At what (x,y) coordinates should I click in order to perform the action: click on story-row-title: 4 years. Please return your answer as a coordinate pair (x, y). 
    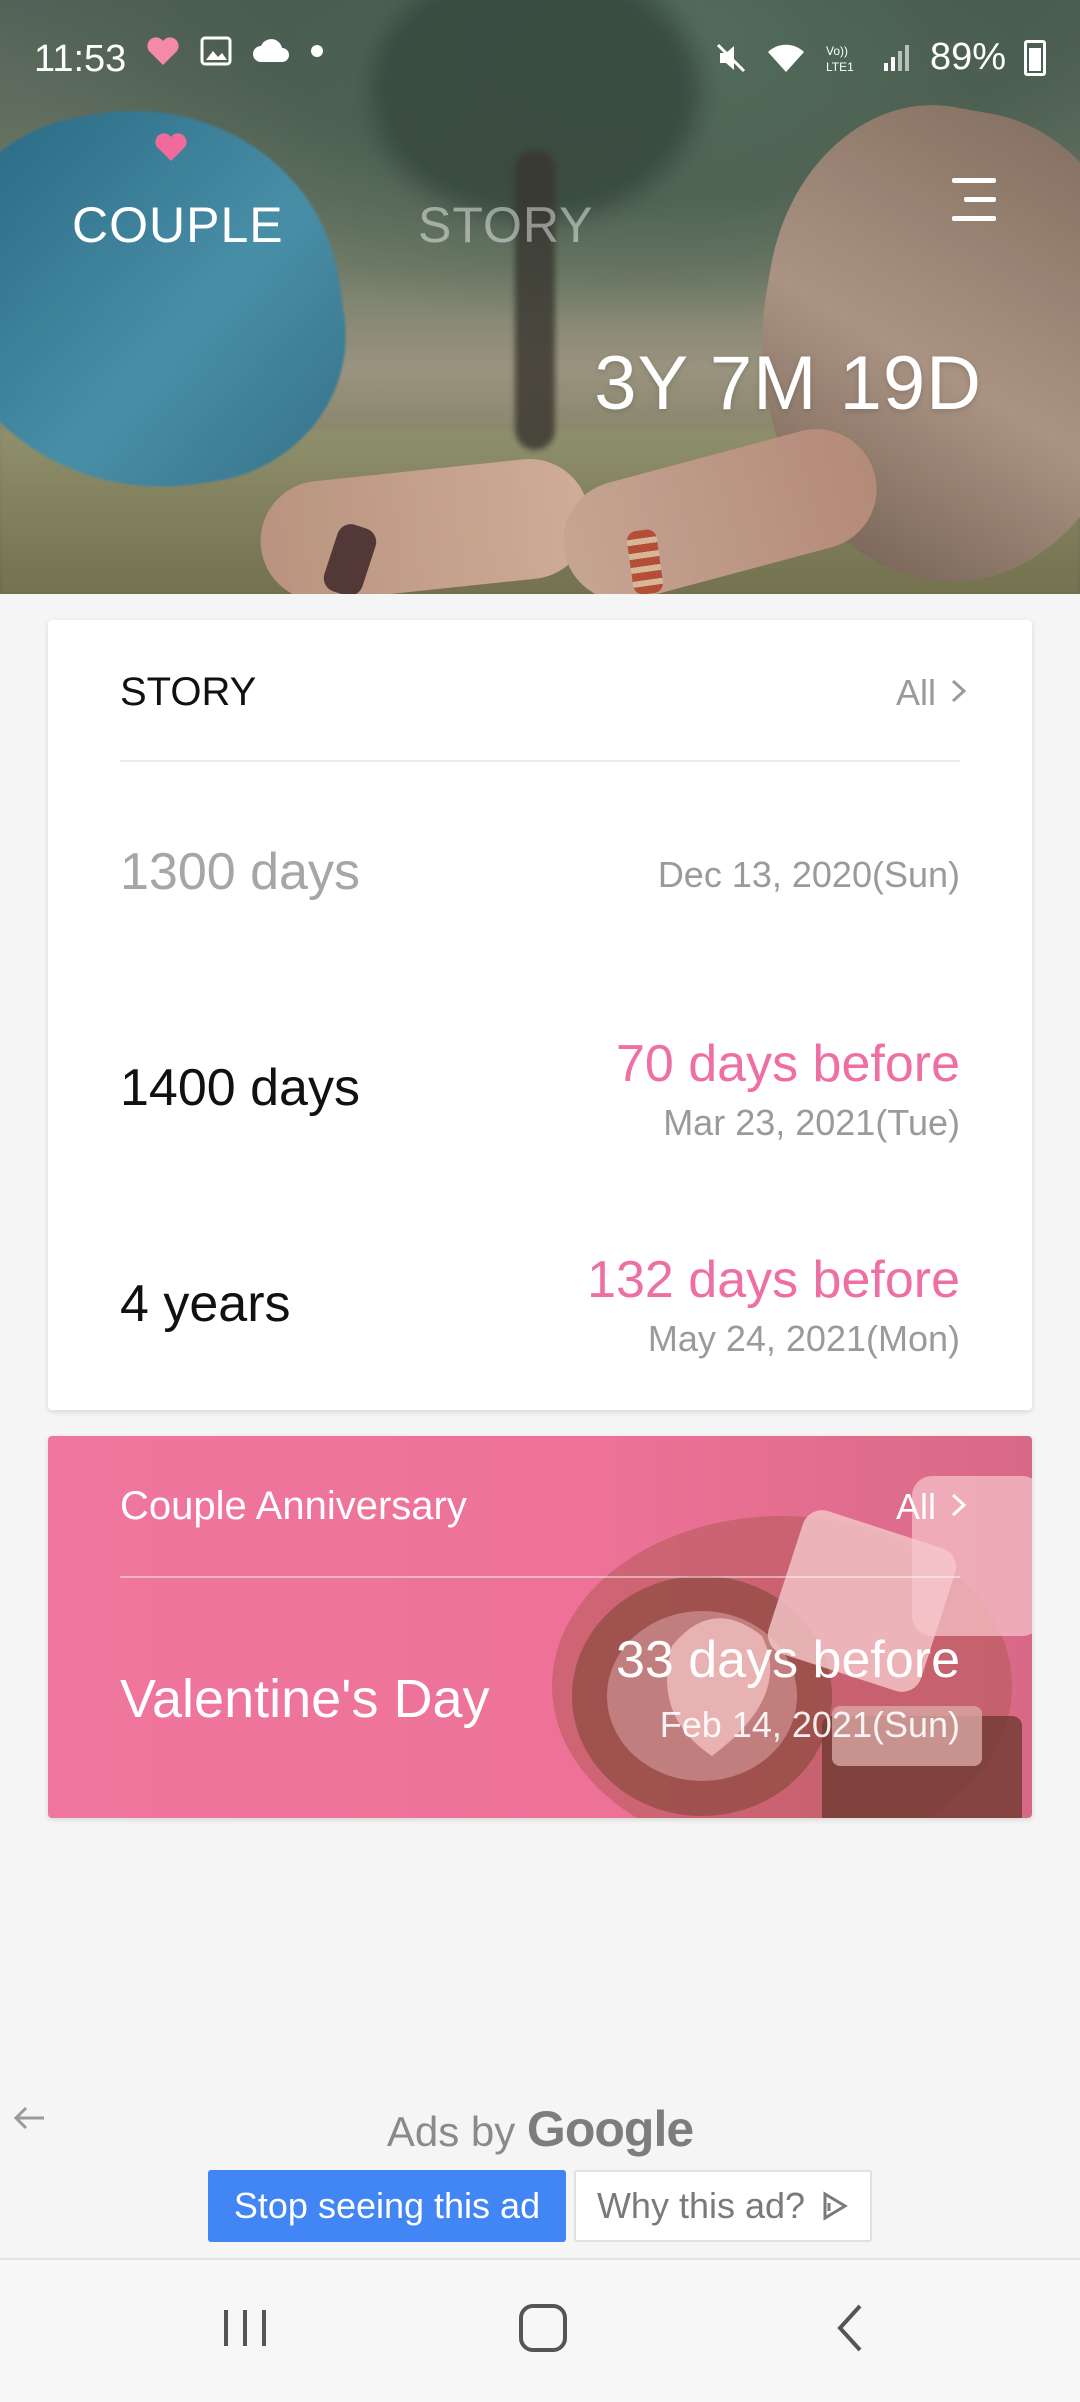
    Looking at the image, I should click on (205, 1304).